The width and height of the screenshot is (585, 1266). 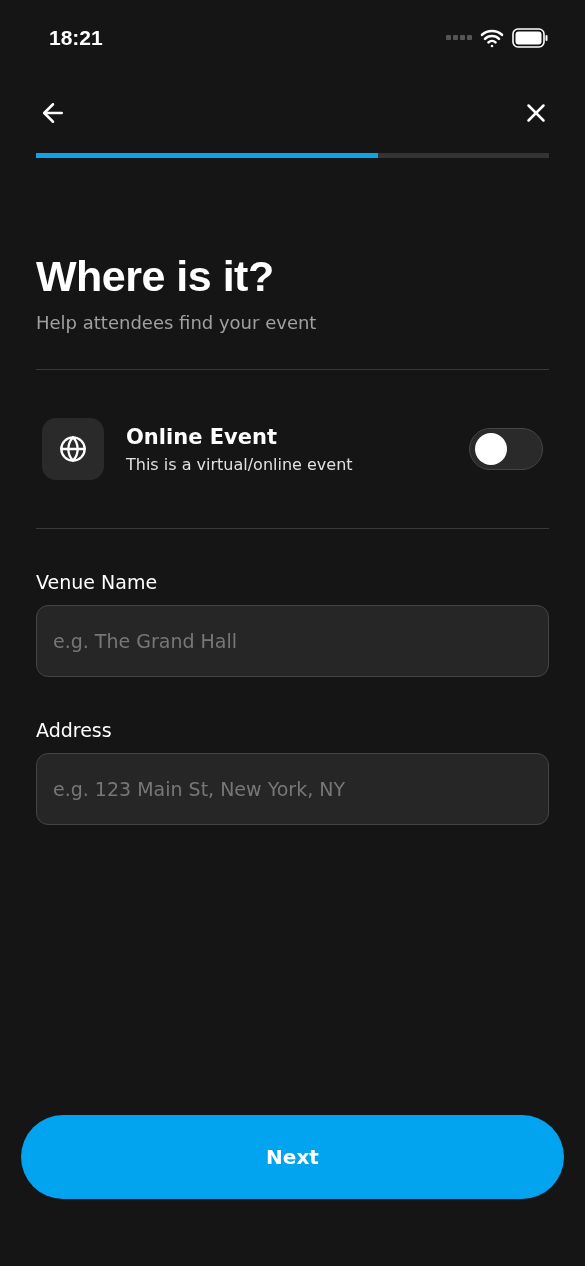 What do you see at coordinates (530, 37) in the screenshot?
I see `battery-icon` at bounding box center [530, 37].